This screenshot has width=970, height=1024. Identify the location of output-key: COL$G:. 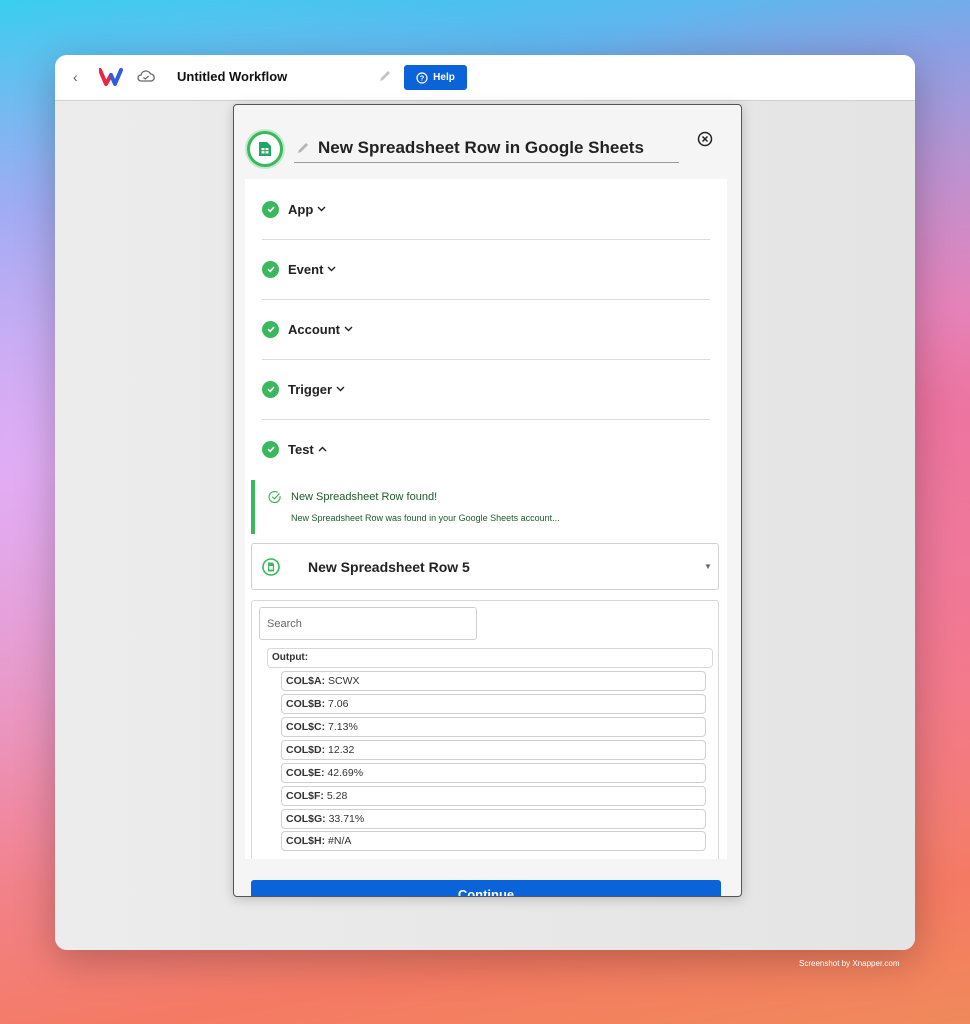
(306, 819).